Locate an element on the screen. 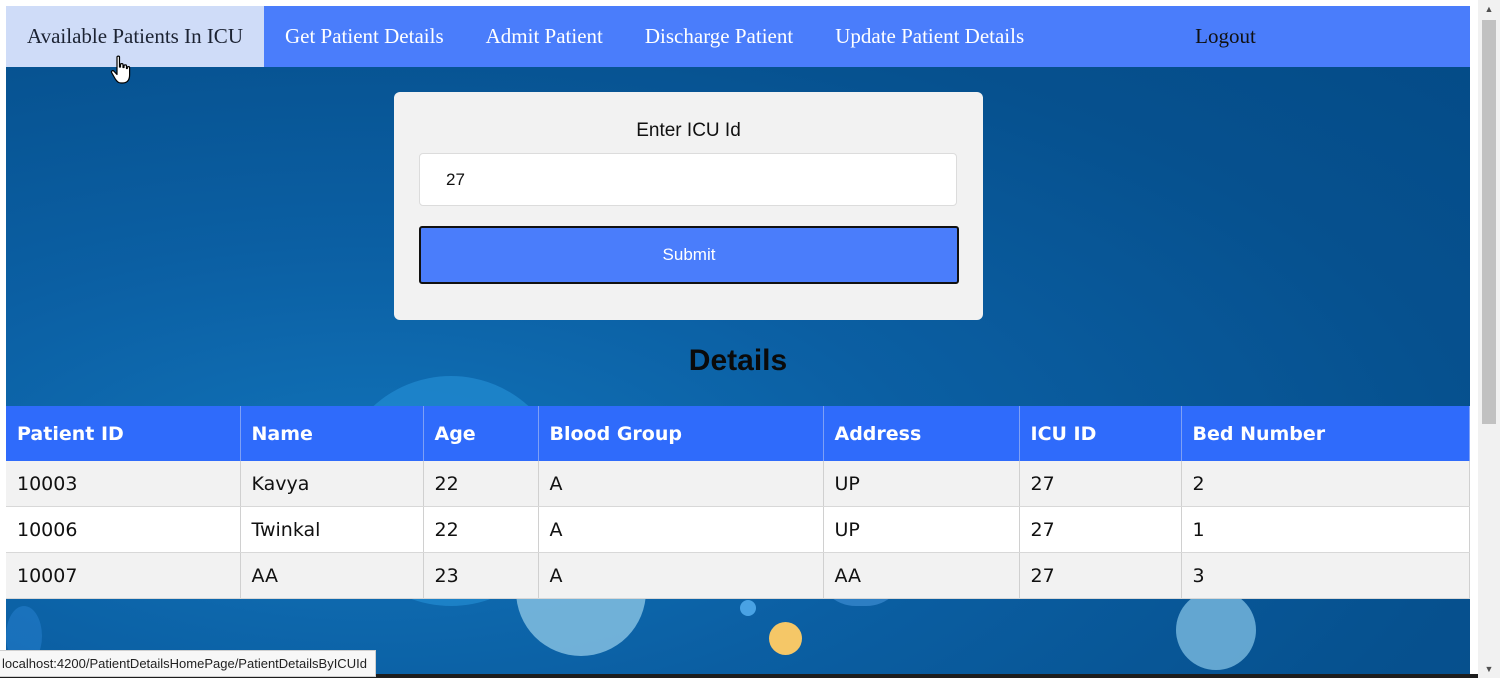 The height and width of the screenshot is (678, 1500). table-cell: 10007 is located at coordinates (123, 575).